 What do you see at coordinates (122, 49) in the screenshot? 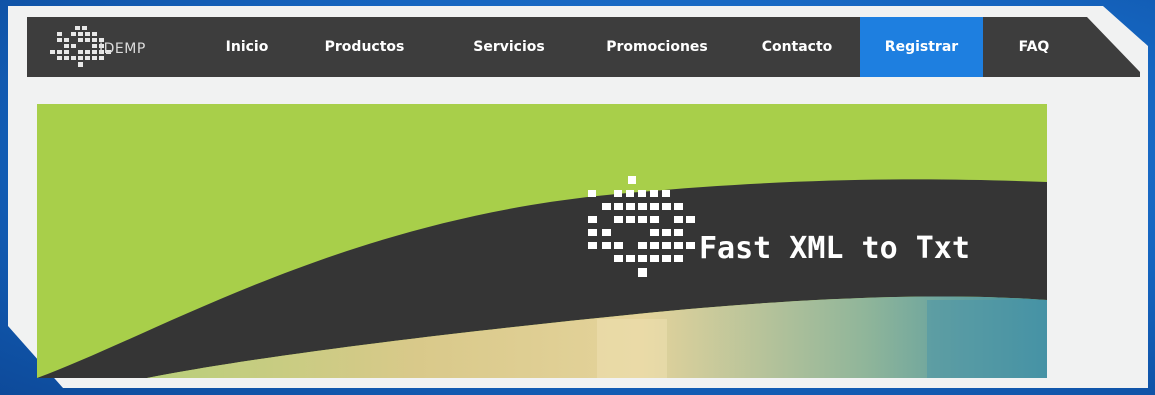
I see `brand-logo-text: IDEMP` at bounding box center [122, 49].